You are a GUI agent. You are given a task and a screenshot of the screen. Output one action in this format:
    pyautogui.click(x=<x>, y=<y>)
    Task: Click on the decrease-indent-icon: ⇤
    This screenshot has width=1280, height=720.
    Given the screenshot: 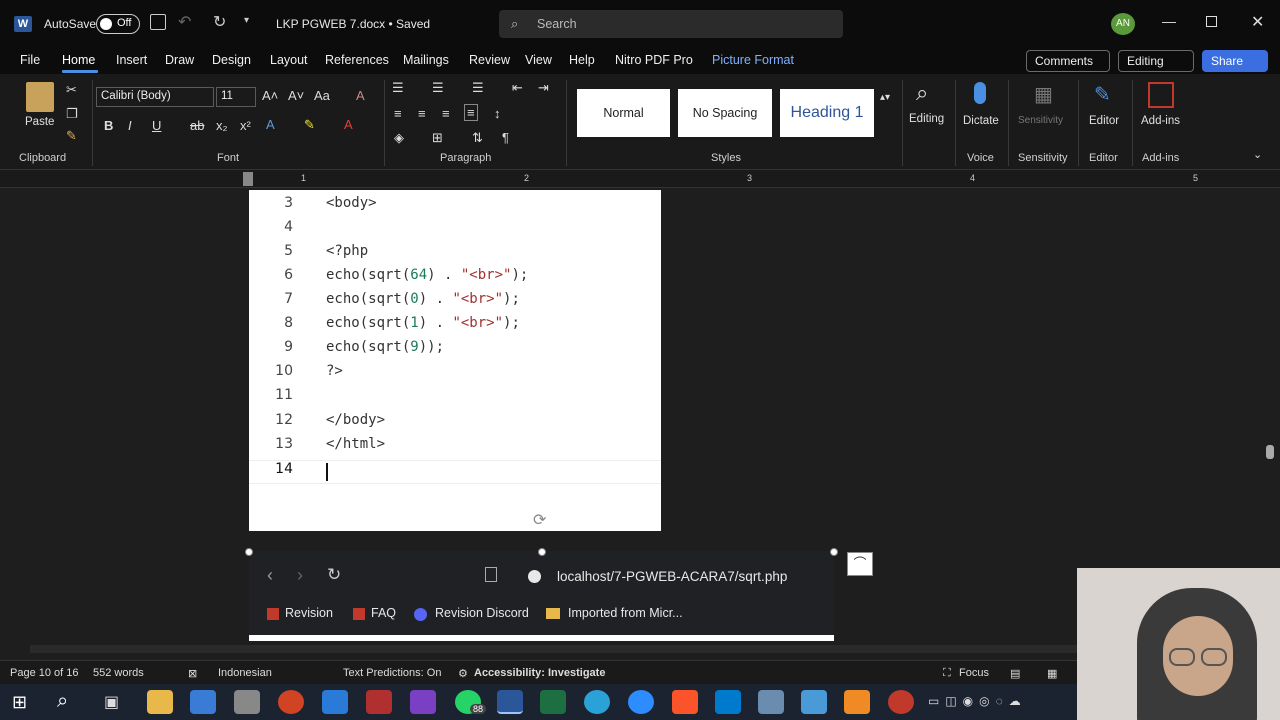 What is the action you would take?
    pyautogui.click(x=517, y=88)
    